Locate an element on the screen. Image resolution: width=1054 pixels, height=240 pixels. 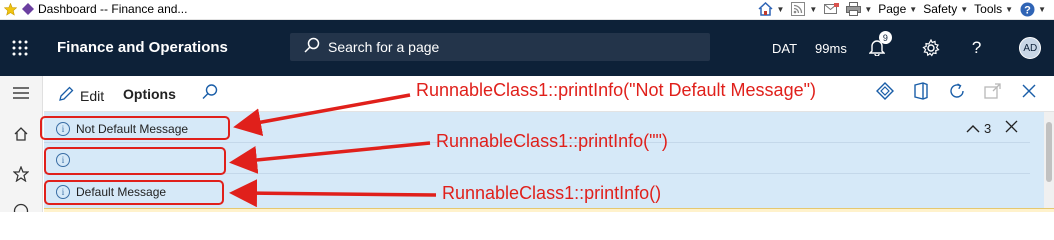
gear-icon is located at coordinates (931, 47).